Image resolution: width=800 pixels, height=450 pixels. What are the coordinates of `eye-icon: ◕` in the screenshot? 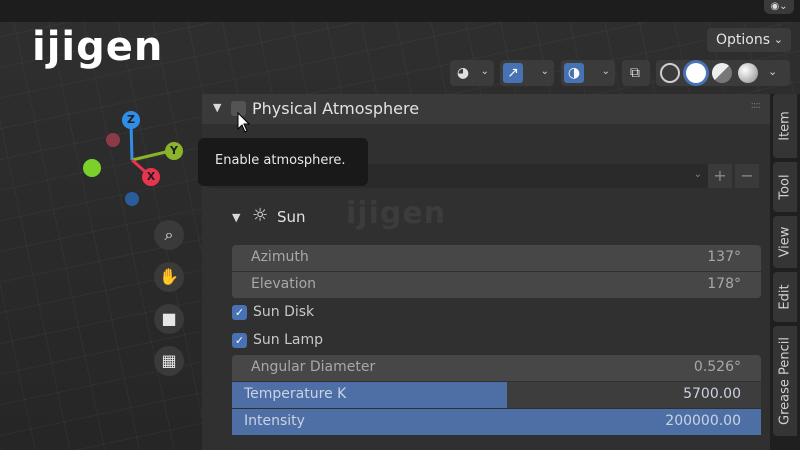 It's located at (463, 73).